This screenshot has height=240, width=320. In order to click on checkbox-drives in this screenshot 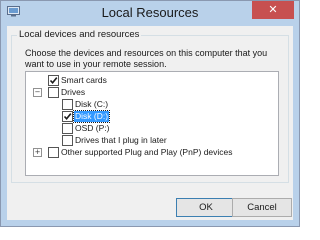, I will do `click(53, 92)`.